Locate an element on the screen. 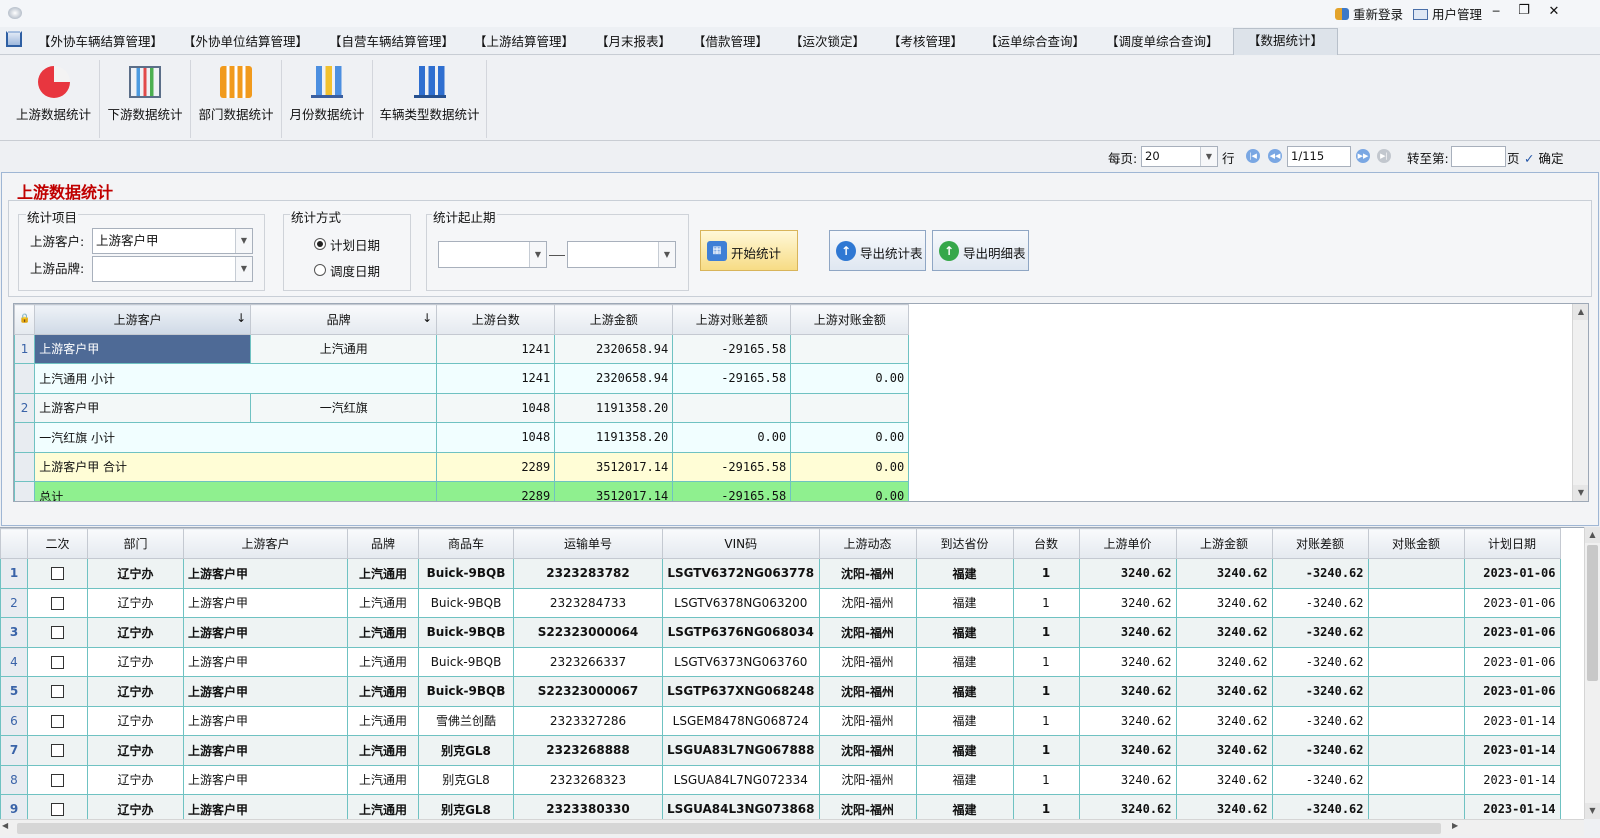  col-header-recon: 对账金额 is located at coordinates (1416, 543).